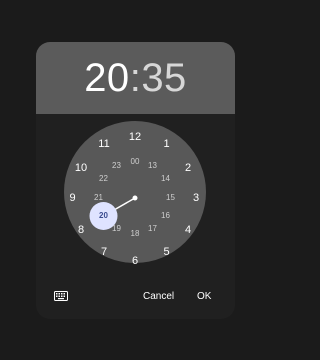 The width and height of the screenshot is (320, 360). Describe the element at coordinates (135, 261) in the screenshot. I see `hour-6: 6` at that location.